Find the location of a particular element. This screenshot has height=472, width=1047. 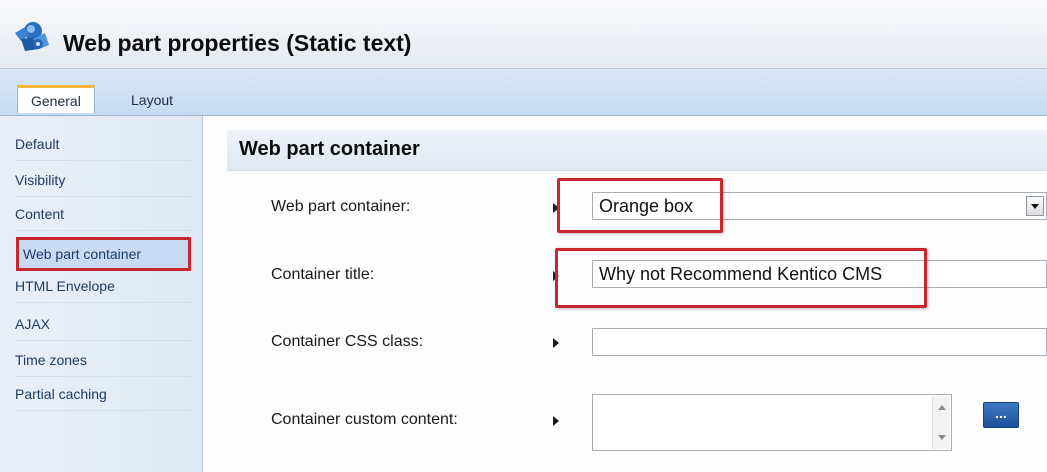

title-bar: Web part properties (Static text) is located at coordinates (523, 34).